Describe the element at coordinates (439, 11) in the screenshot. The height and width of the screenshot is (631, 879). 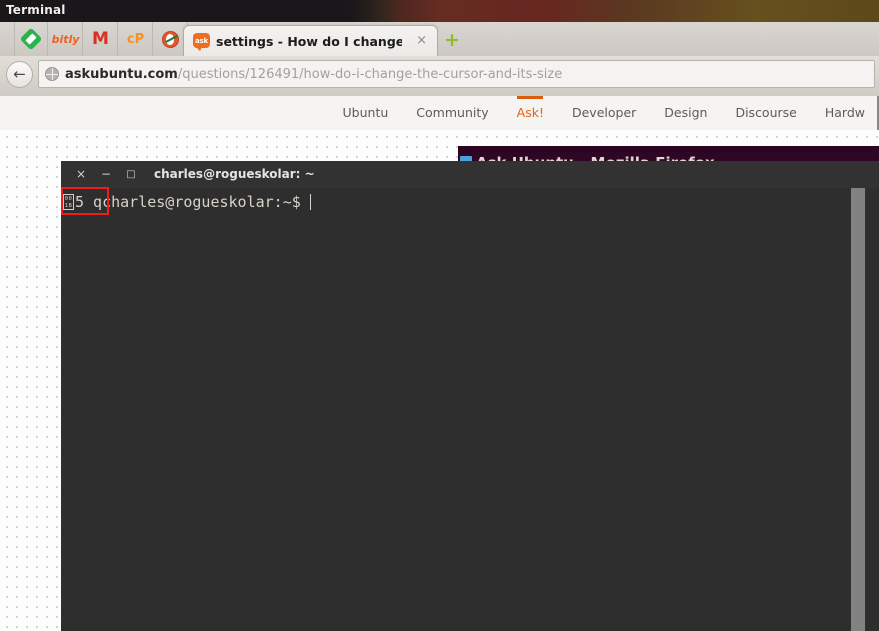
I see `desktop-top-panel: Terminal` at that location.